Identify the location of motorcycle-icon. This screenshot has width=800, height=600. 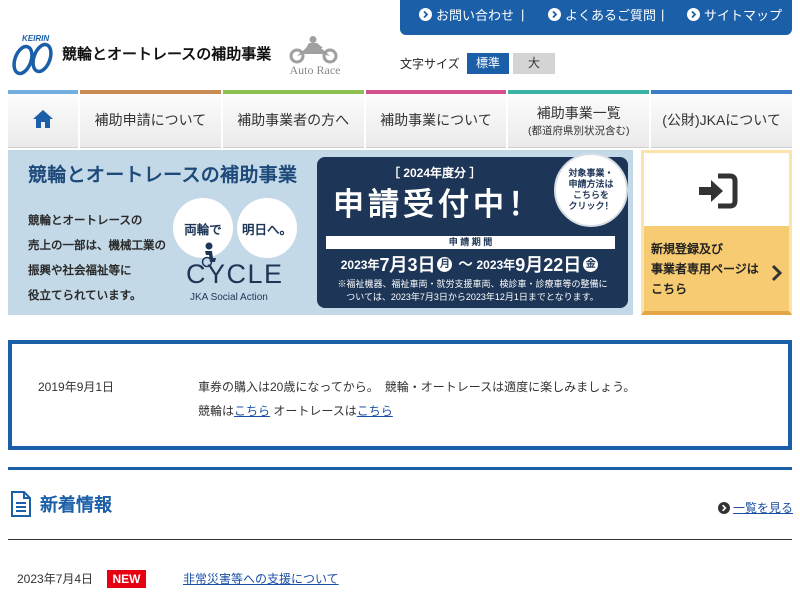
(313, 50).